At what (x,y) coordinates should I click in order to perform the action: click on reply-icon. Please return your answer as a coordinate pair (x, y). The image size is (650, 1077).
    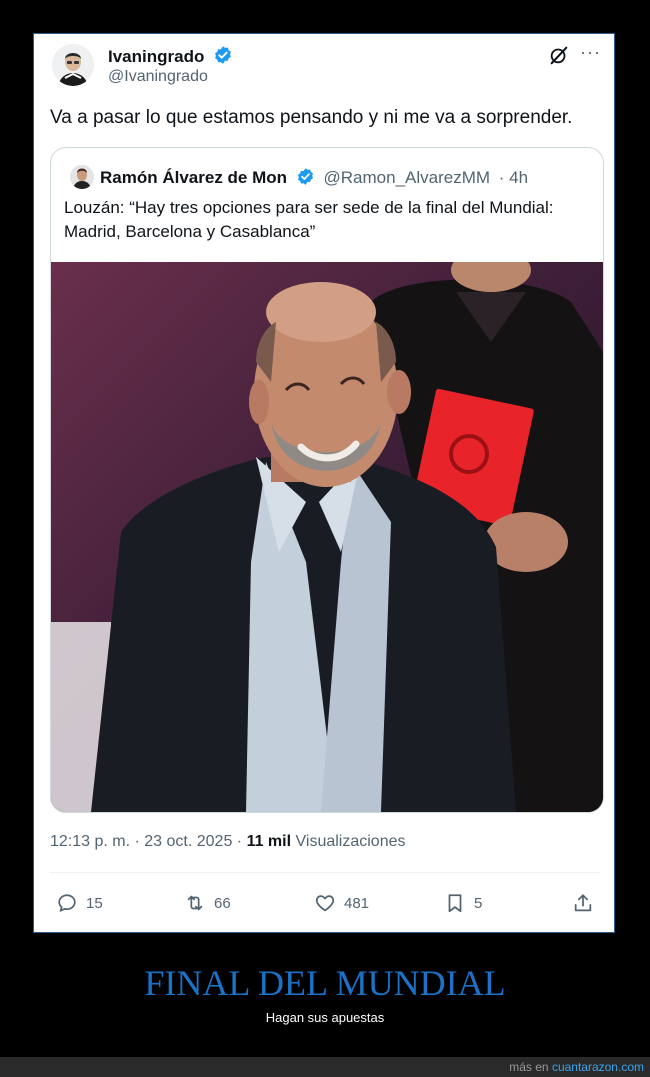
    Looking at the image, I should click on (67, 903).